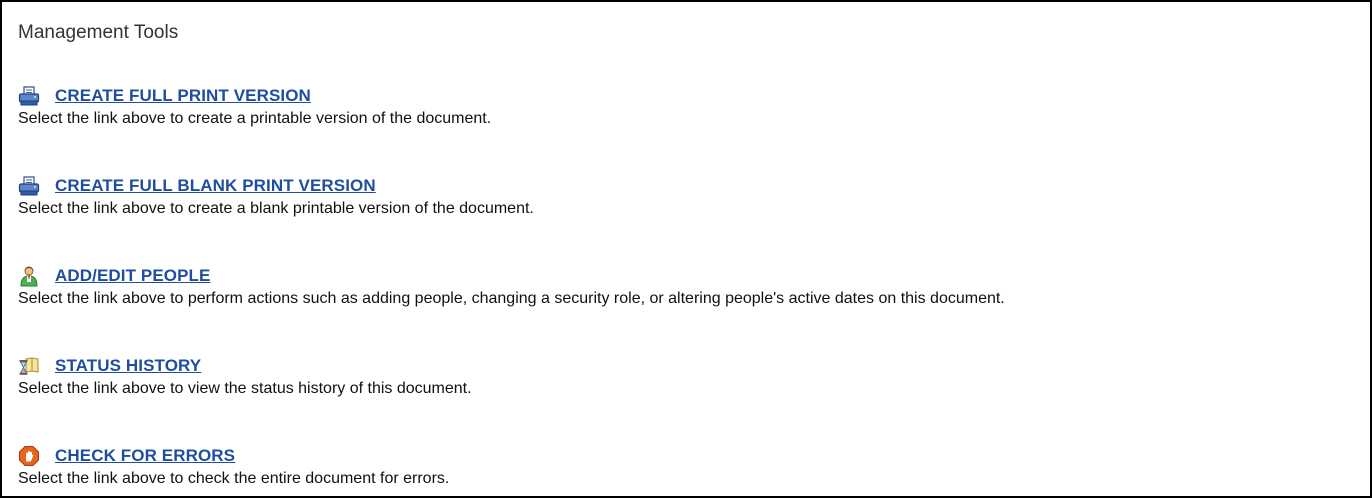  What do you see at coordinates (132, 276) in the screenshot?
I see `add-edit-people-link: ADD/EDIT PEOPLE` at bounding box center [132, 276].